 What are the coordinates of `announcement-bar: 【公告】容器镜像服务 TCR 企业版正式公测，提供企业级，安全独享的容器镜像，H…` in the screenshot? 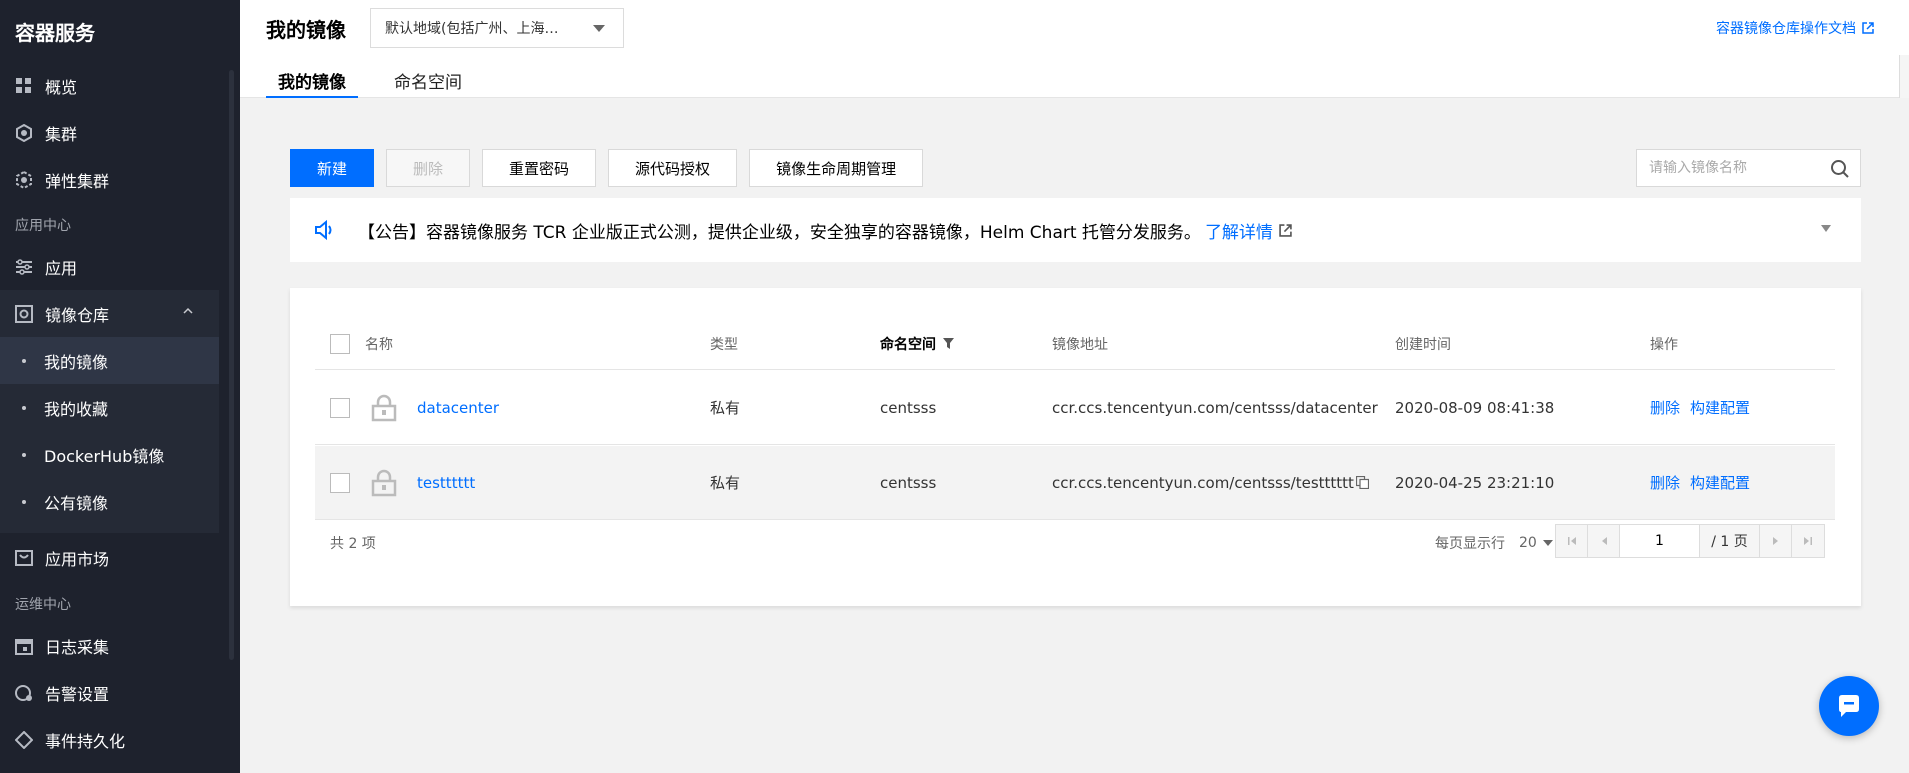 It's located at (1075, 230).